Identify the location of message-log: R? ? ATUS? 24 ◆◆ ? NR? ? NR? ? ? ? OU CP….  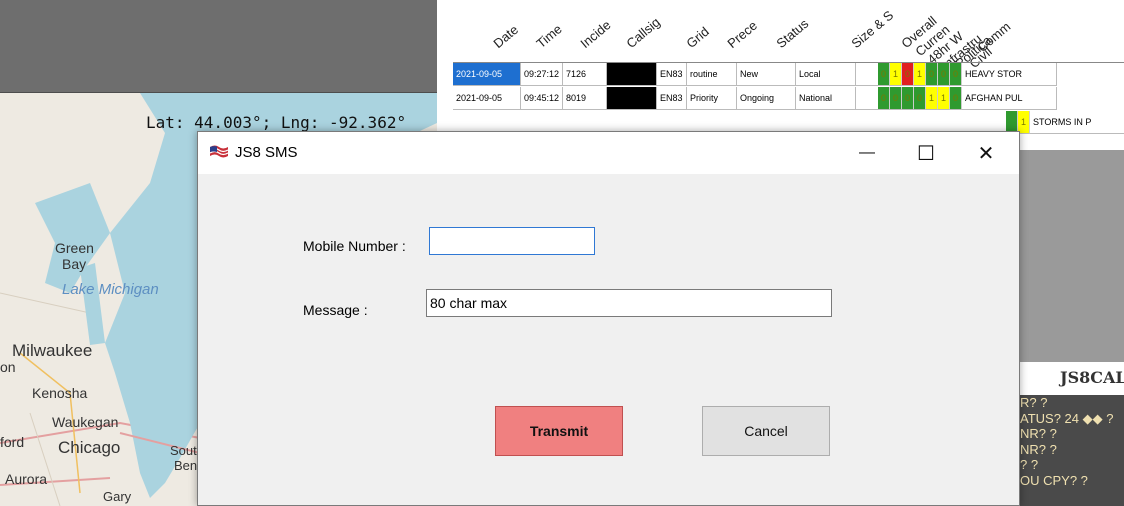
(1070, 450).